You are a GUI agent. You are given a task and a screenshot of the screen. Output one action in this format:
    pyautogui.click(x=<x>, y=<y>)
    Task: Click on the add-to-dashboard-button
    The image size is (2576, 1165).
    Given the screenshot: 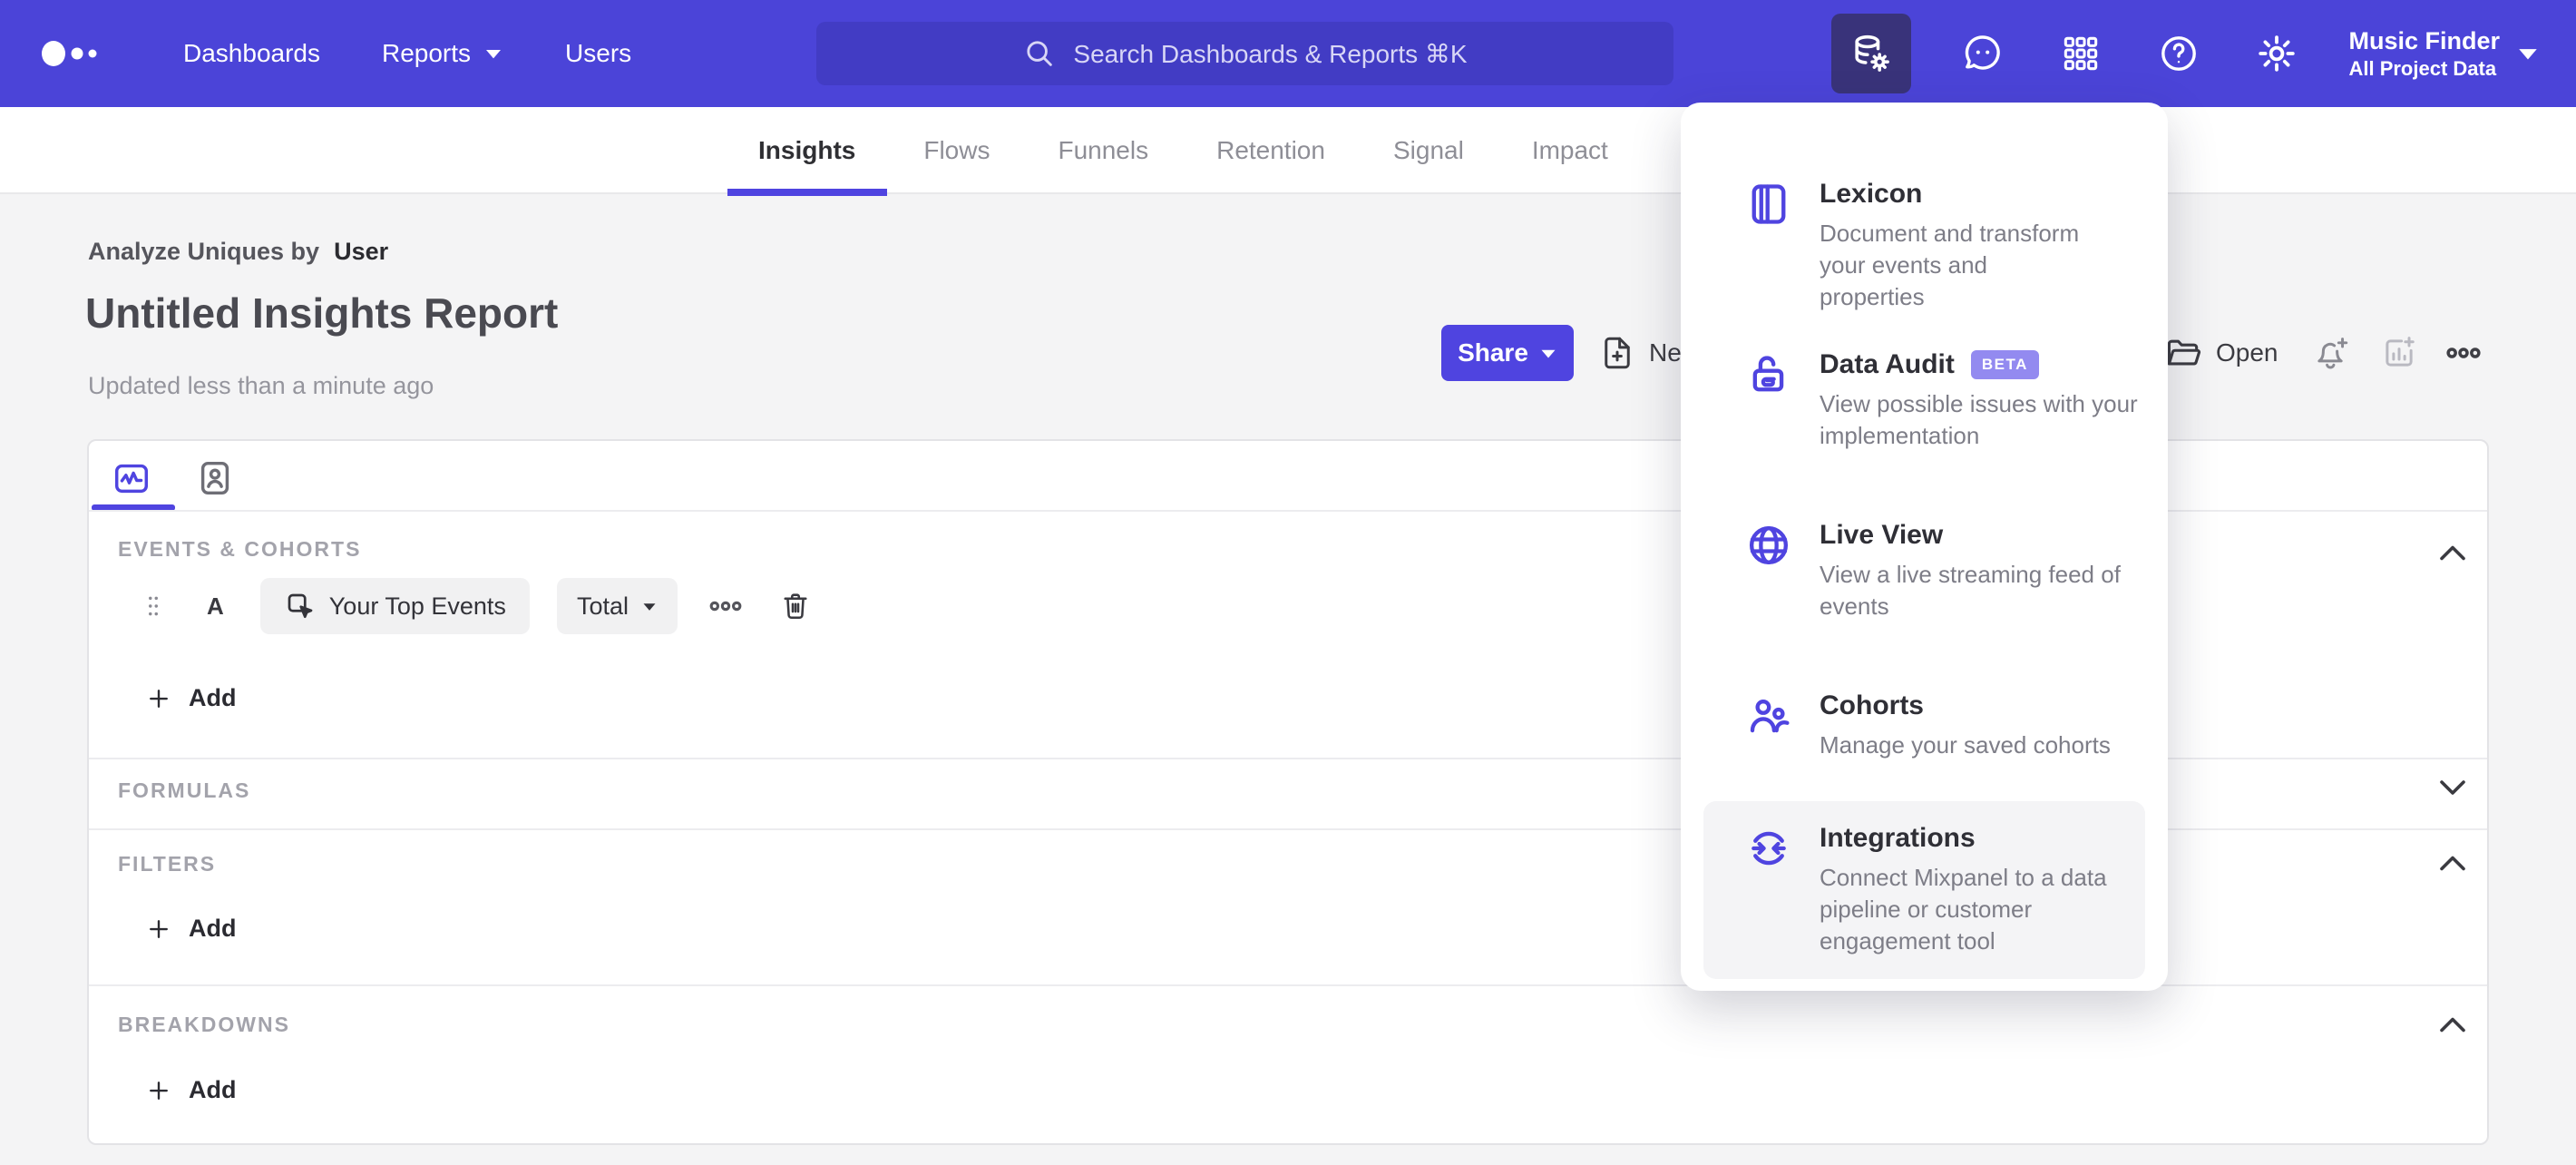 What is the action you would take?
    pyautogui.click(x=2399, y=353)
    